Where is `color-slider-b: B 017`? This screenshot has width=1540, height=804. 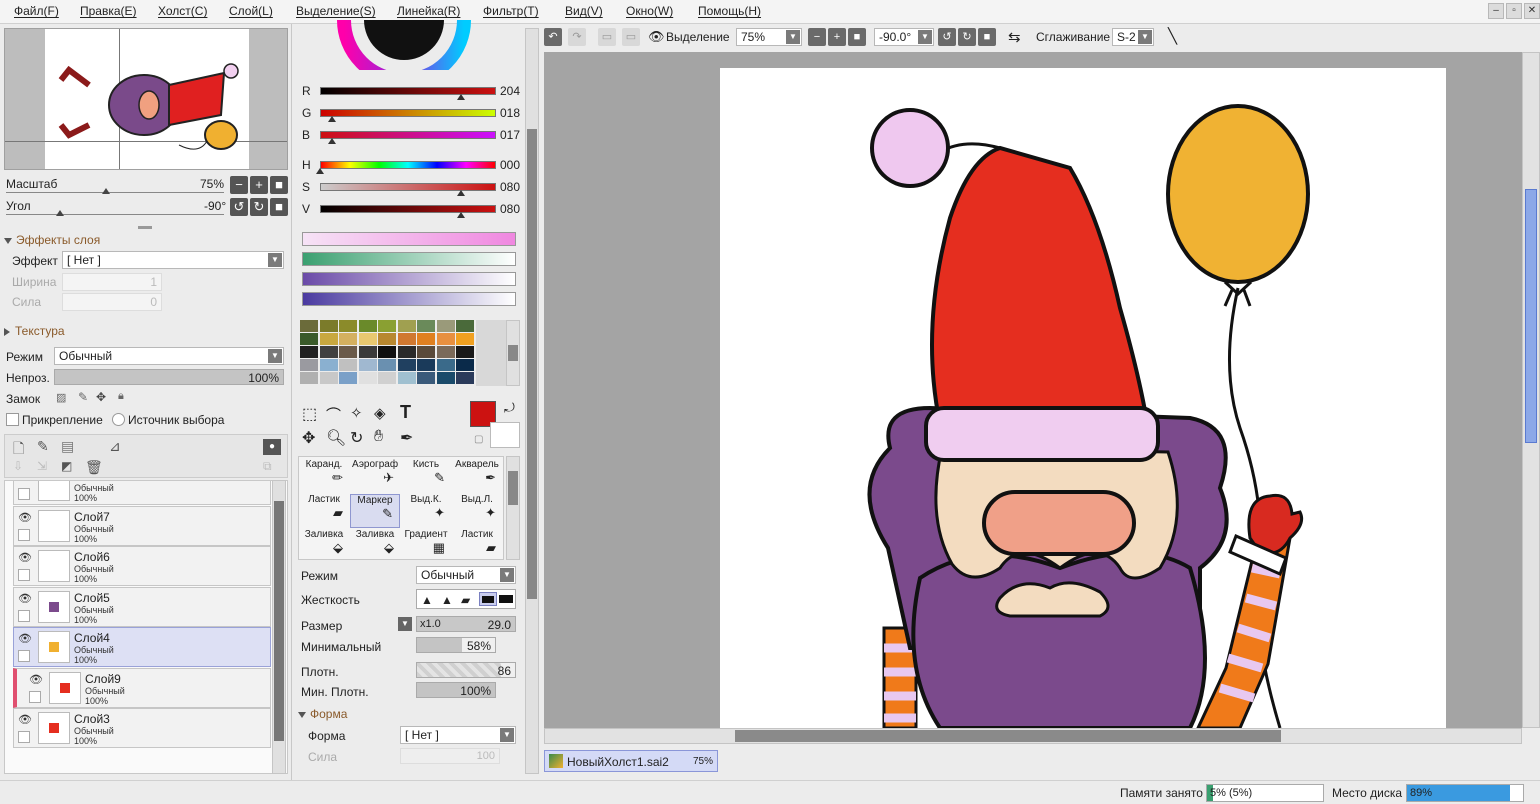 color-slider-b: B 017 is located at coordinates (415, 135).